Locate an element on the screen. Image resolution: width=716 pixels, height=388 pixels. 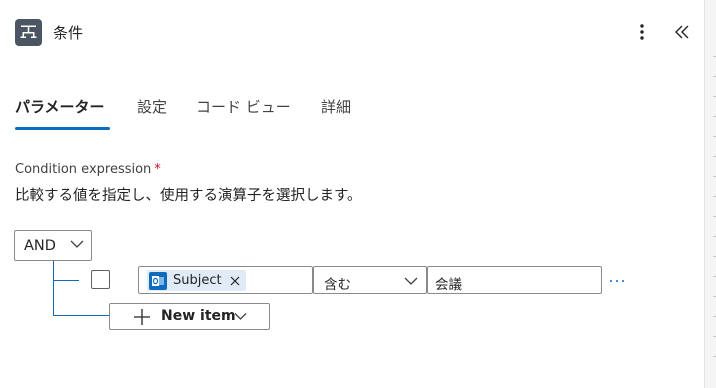
plus-icon is located at coordinates (142, 317).